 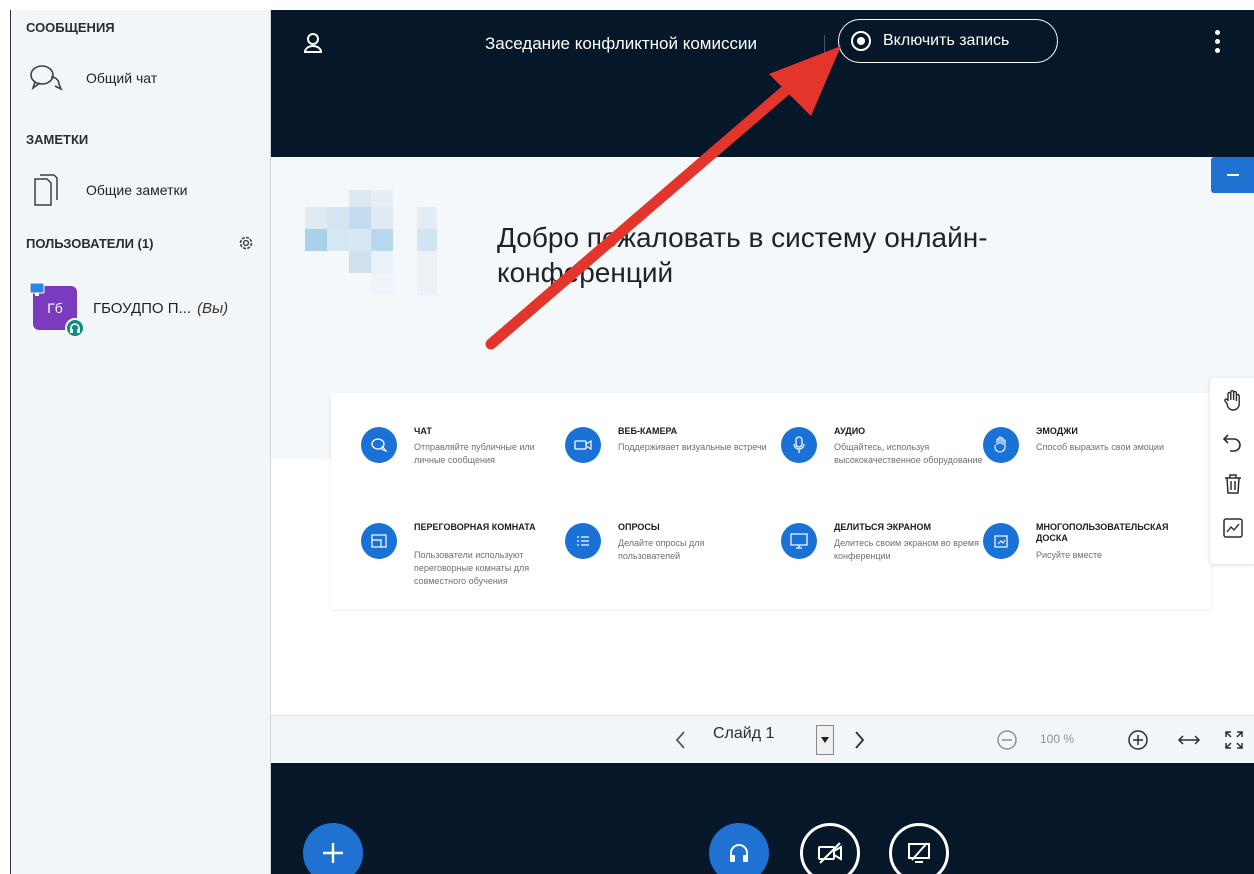 What do you see at coordinates (1233, 484) in the screenshot?
I see `trash-icon` at bounding box center [1233, 484].